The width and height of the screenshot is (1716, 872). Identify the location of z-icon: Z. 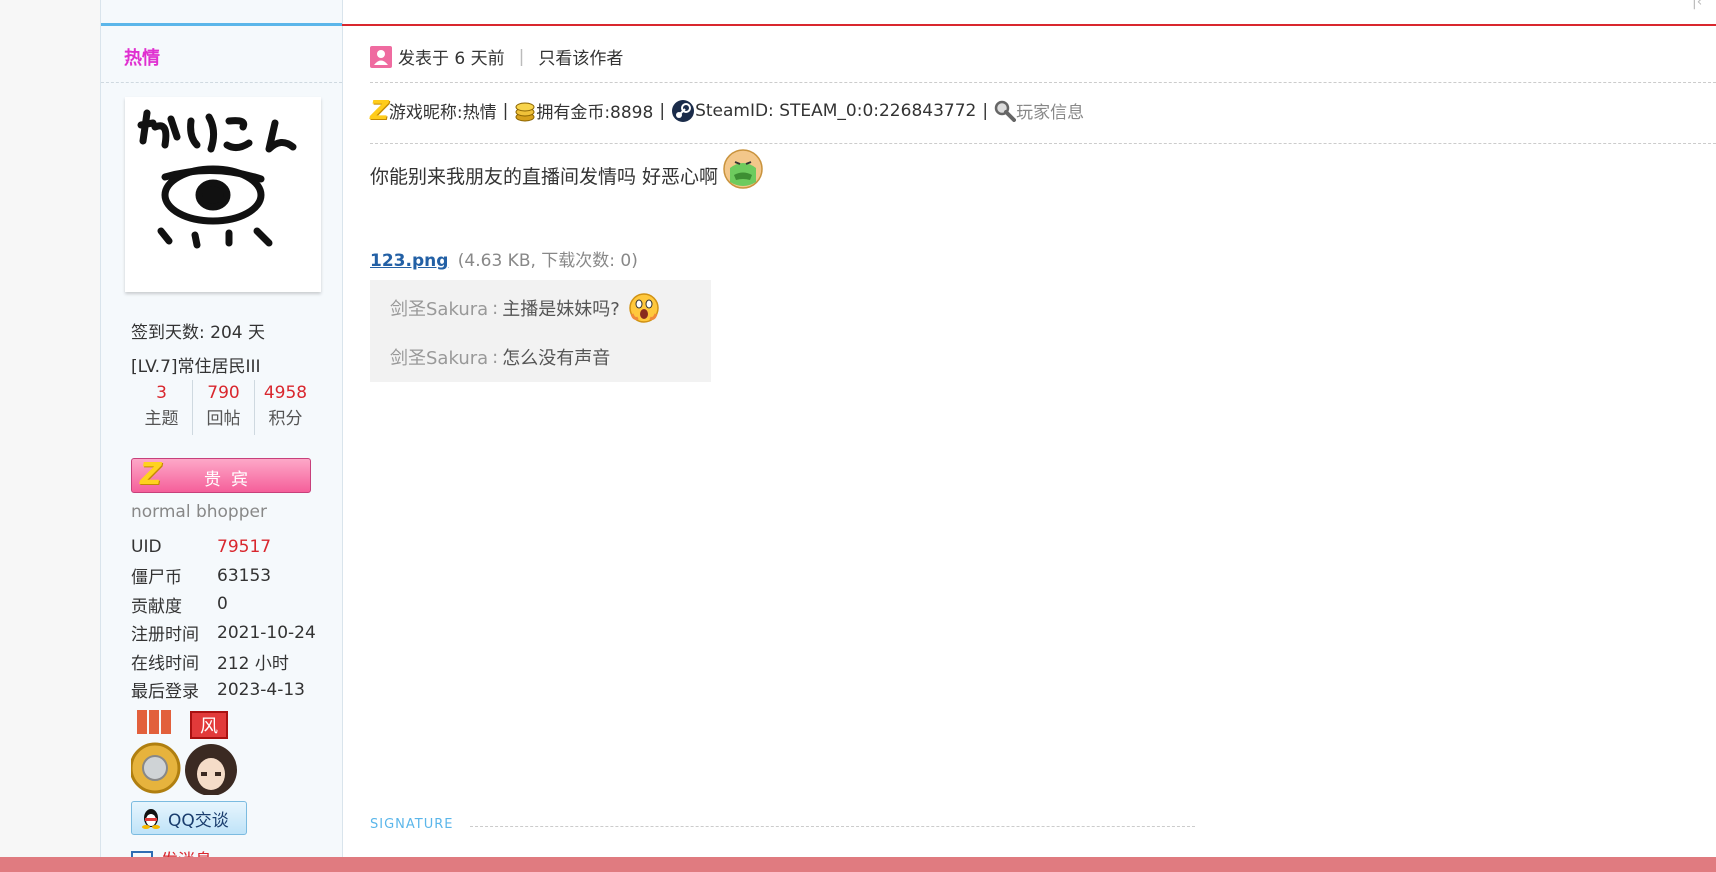
(379, 110).